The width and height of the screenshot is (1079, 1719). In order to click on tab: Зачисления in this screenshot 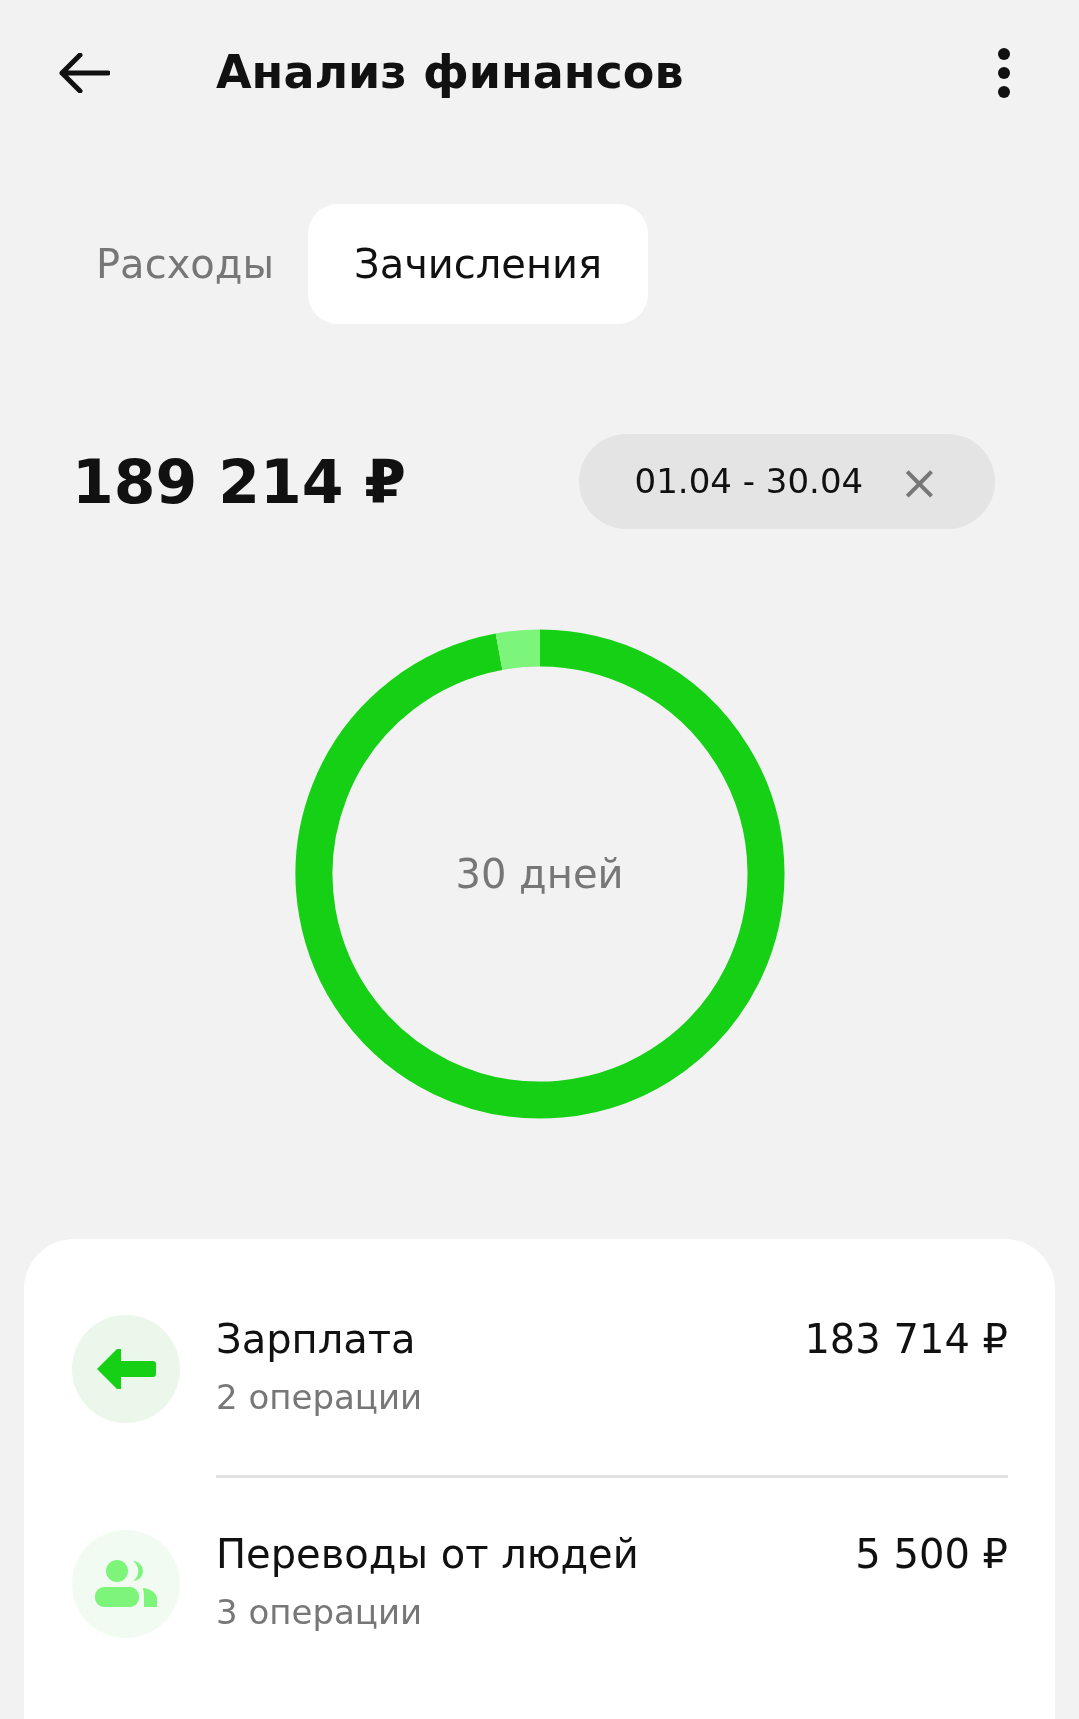, I will do `click(478, 264)`.